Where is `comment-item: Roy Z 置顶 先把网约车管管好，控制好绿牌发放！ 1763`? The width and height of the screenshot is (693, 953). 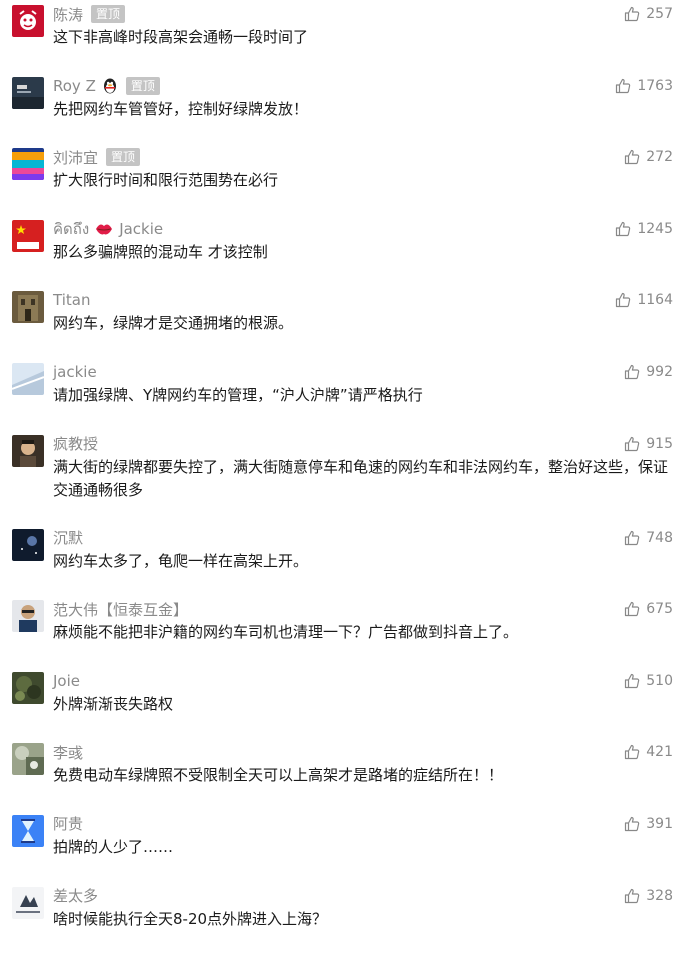 comment-item: Roy Z 置顶 先把网约车管管好，控制好绿牌发放！ 1763 is located at coordinates (346, 108).